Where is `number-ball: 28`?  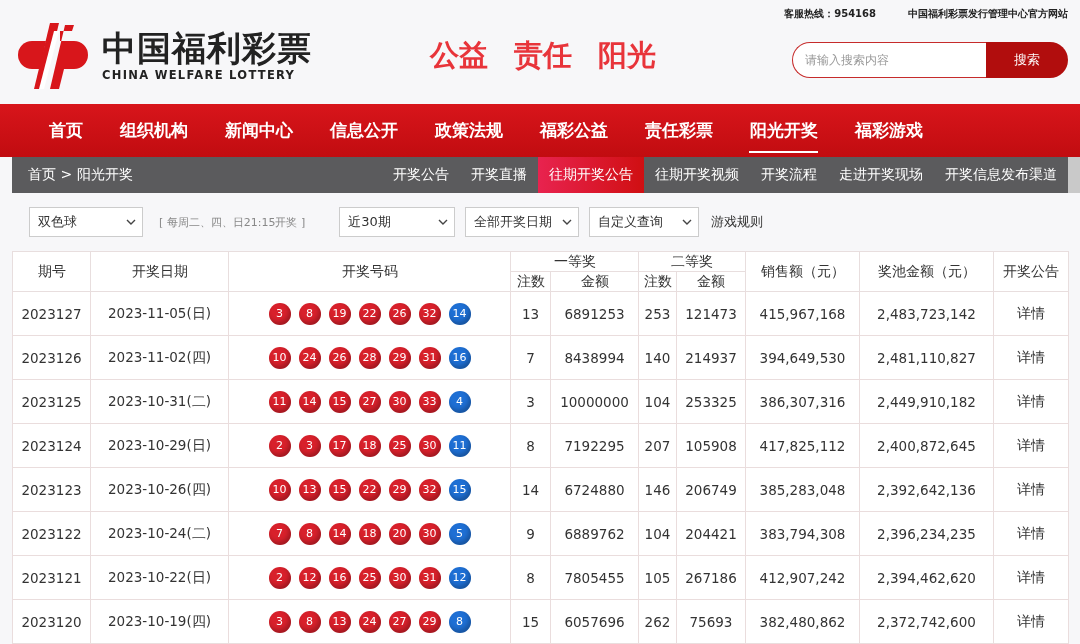
number-ball: 28 is located at coordinates (369, 357).